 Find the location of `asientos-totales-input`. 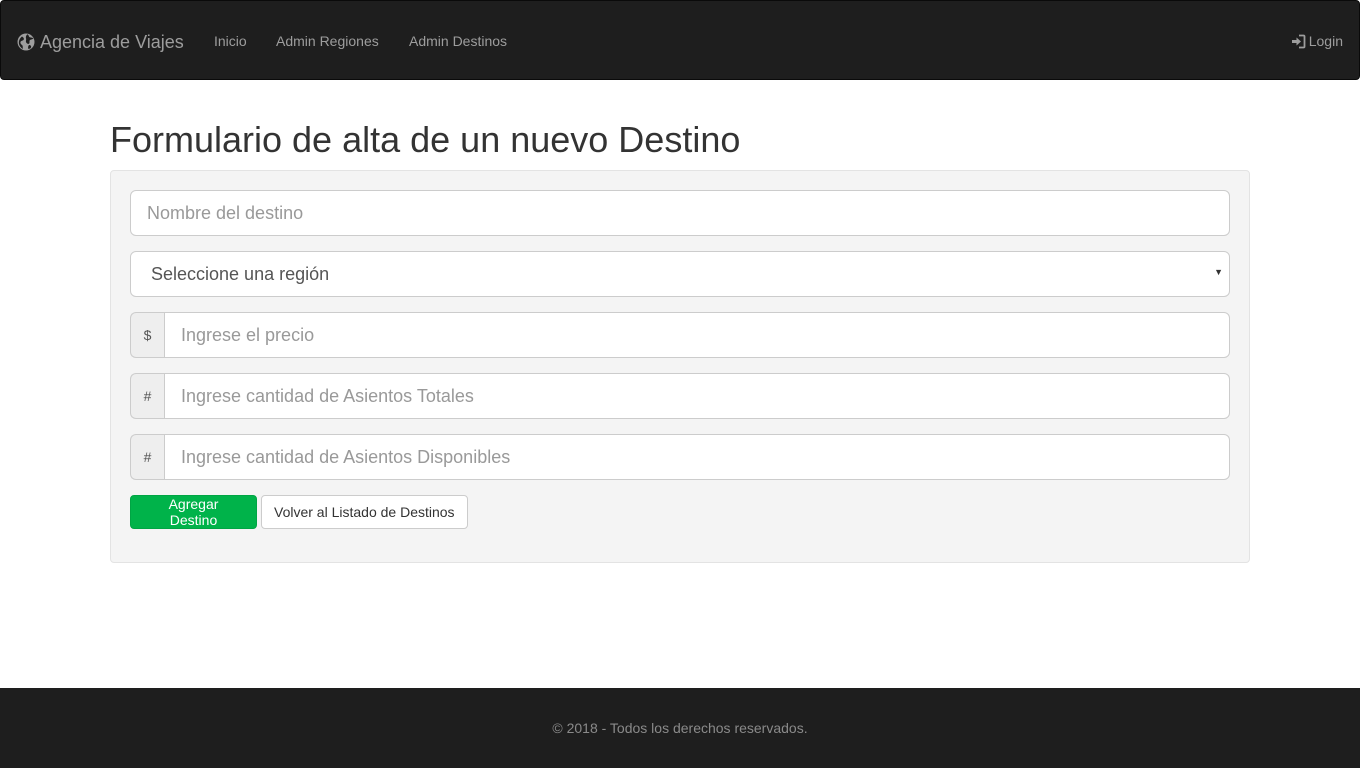

asientos-totales-input is located at coordinates (697, 396).